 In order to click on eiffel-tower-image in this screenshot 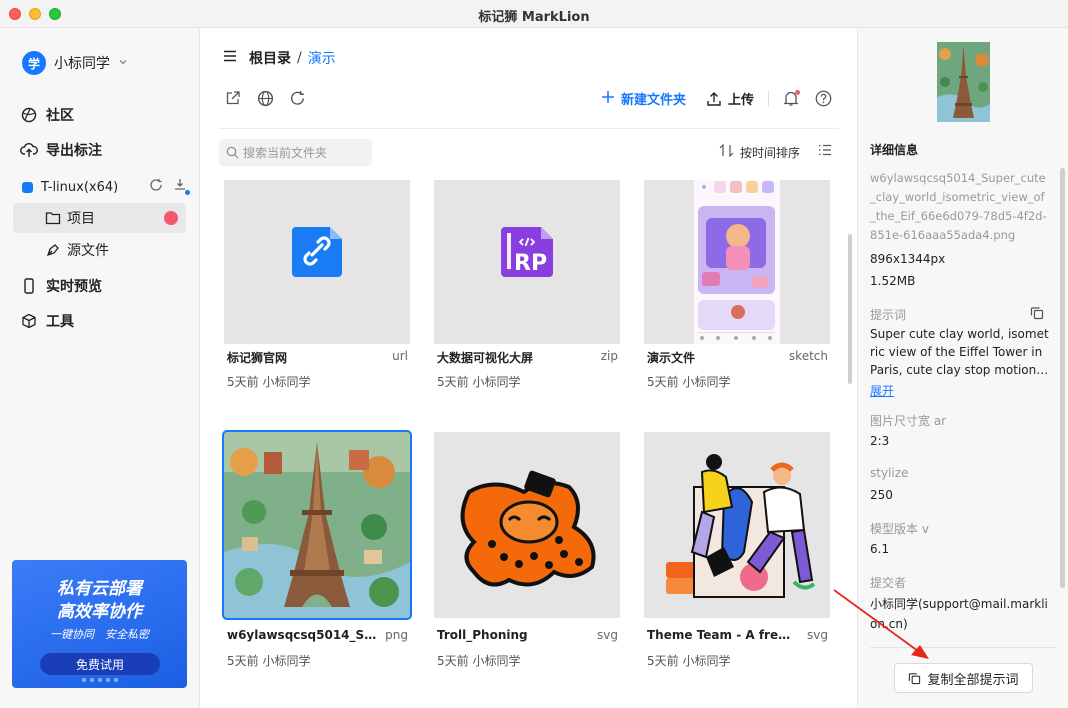, I will do `click(317, 525)`.